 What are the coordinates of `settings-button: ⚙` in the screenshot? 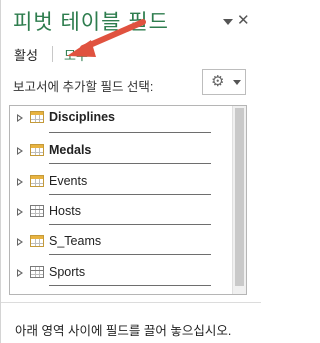 It's located at (224, 82).